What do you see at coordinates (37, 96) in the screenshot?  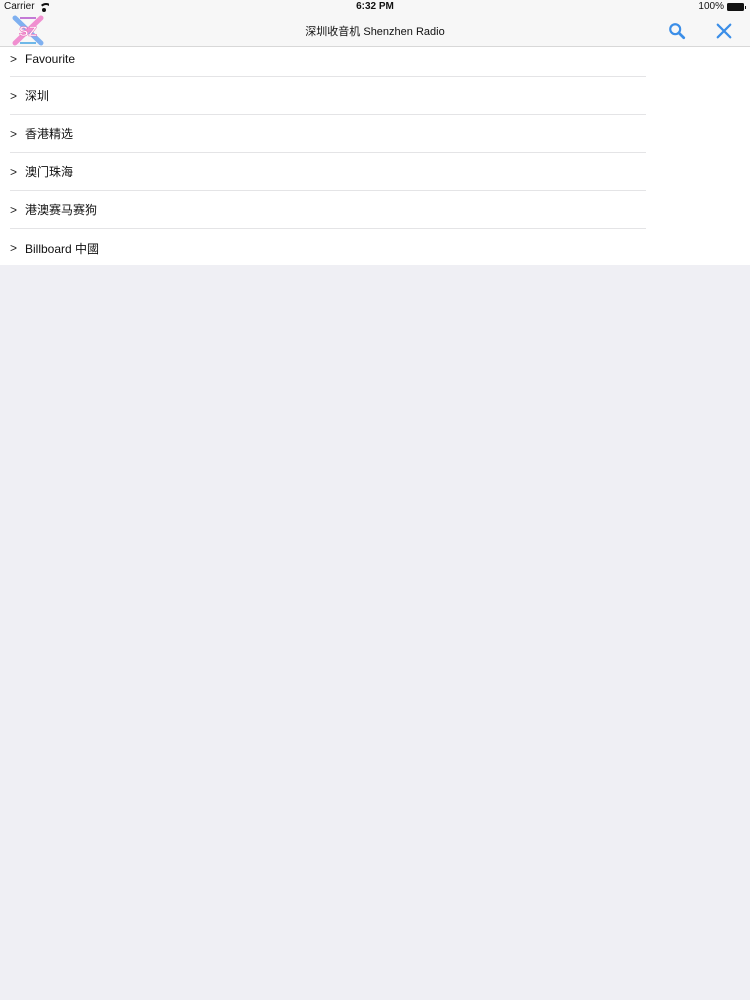 I see `list-item-label: 深圳` at bounding box center [37, 96].